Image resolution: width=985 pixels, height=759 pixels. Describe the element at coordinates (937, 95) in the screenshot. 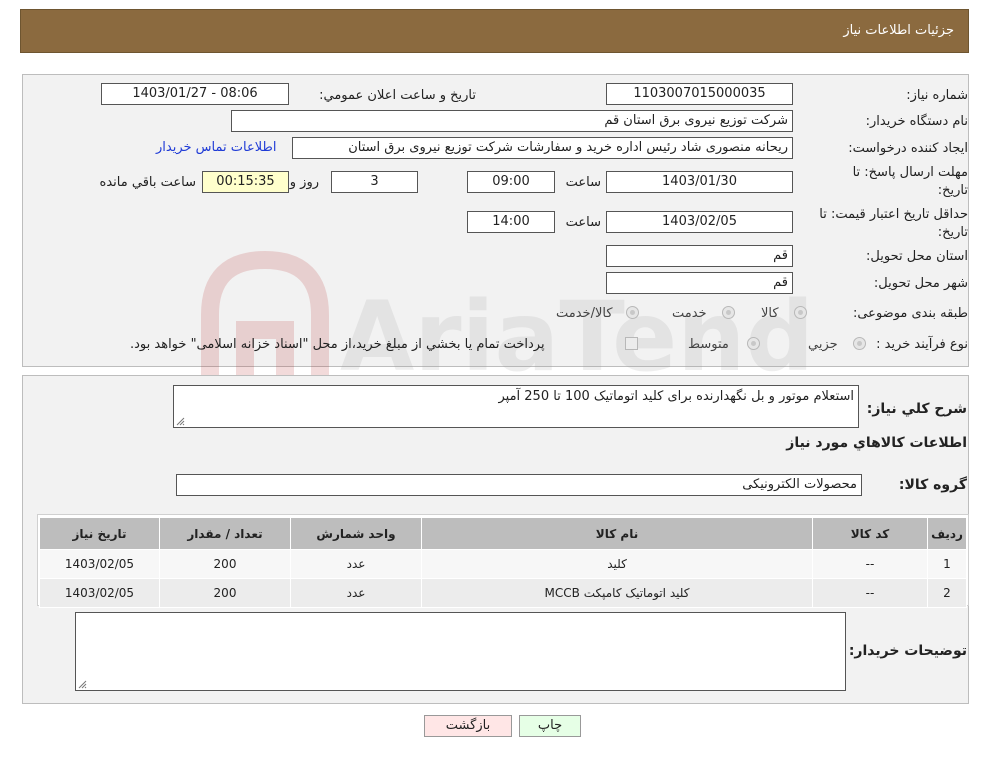

I see `need-number-label: شماره نیاز:` at that location.